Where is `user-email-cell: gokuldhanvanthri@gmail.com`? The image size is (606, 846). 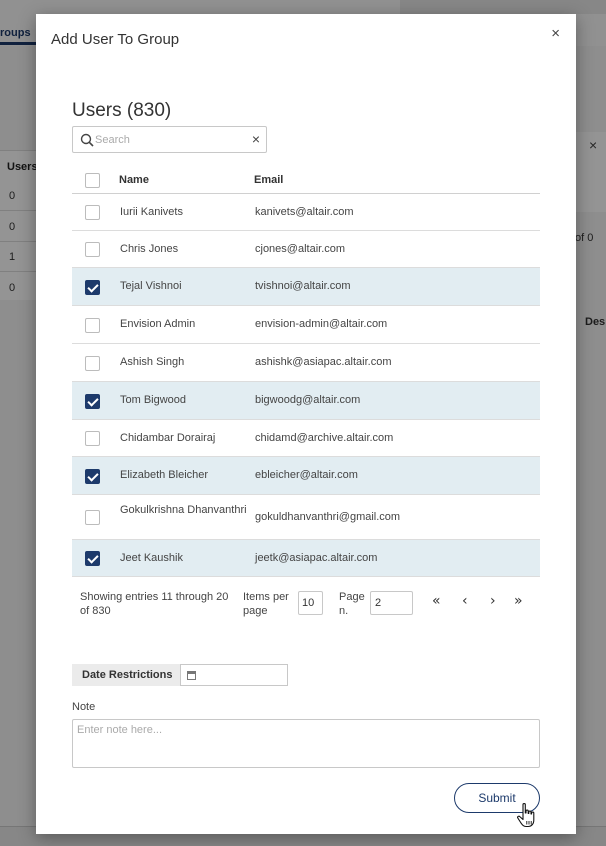 user-email-cell: gokuldhanvanthri@gmail.com is located at coordinates (328, 517).